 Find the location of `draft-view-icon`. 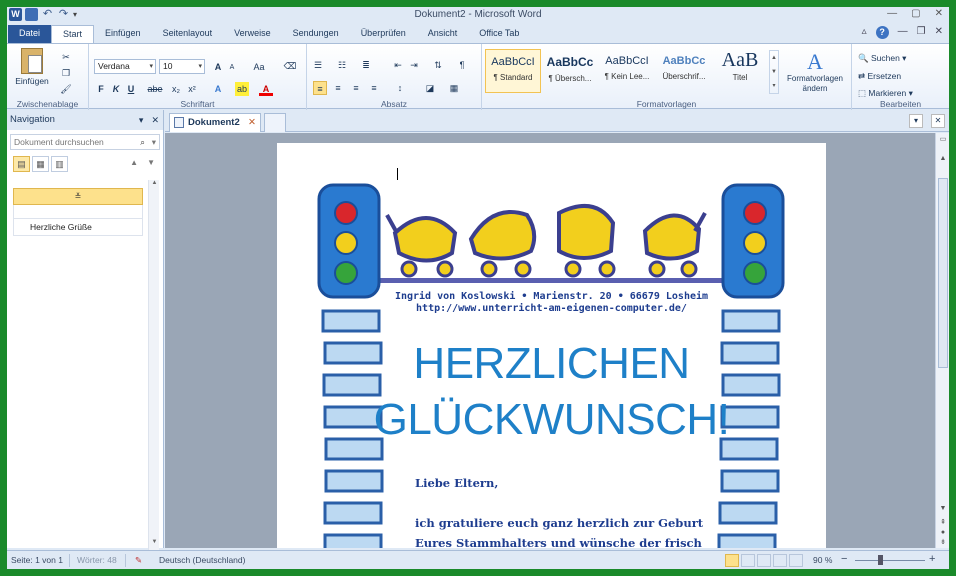

draft-view-icon is located at coordinates (796, 560).